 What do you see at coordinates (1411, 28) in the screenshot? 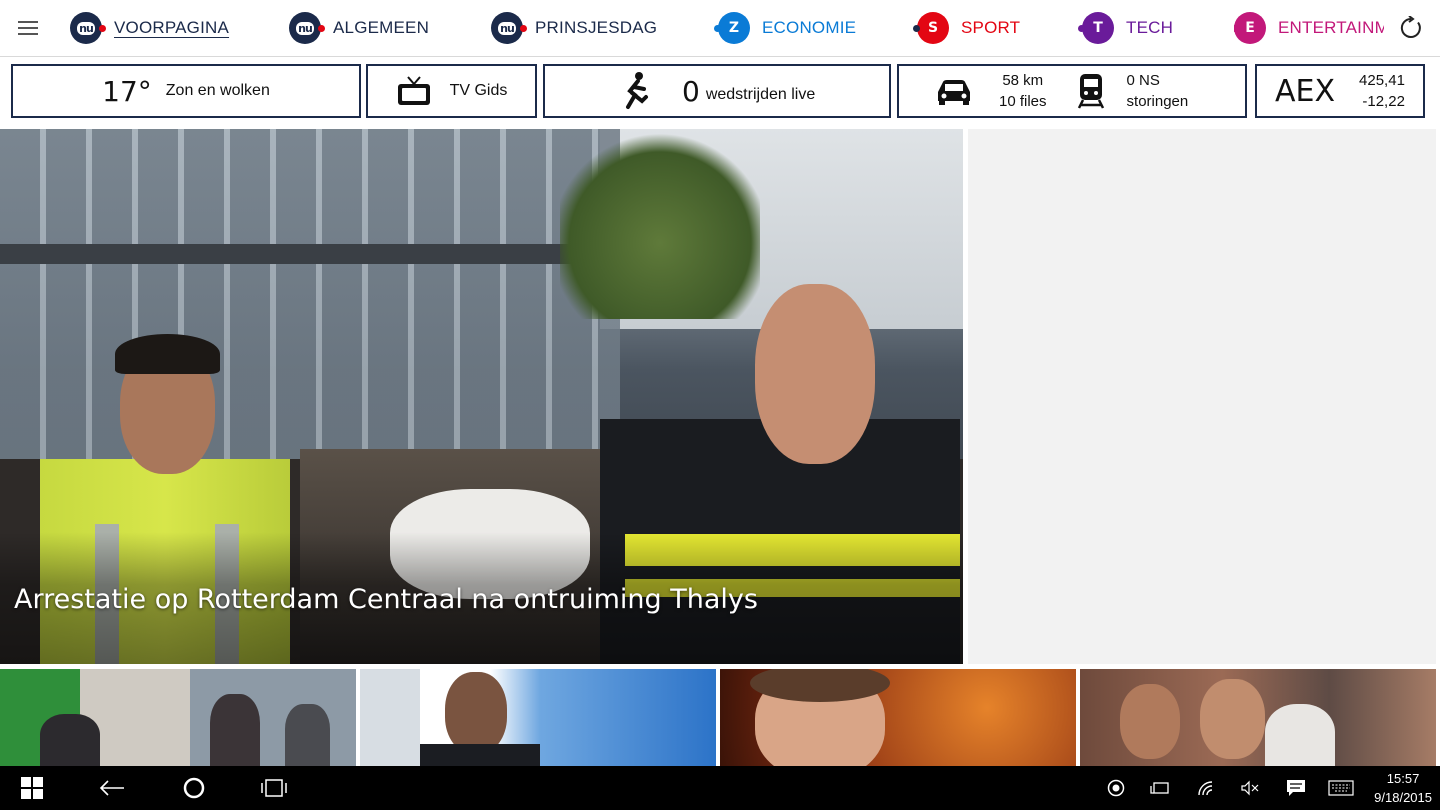
I see `refresh-icon` at bounding box center [1411, 28].